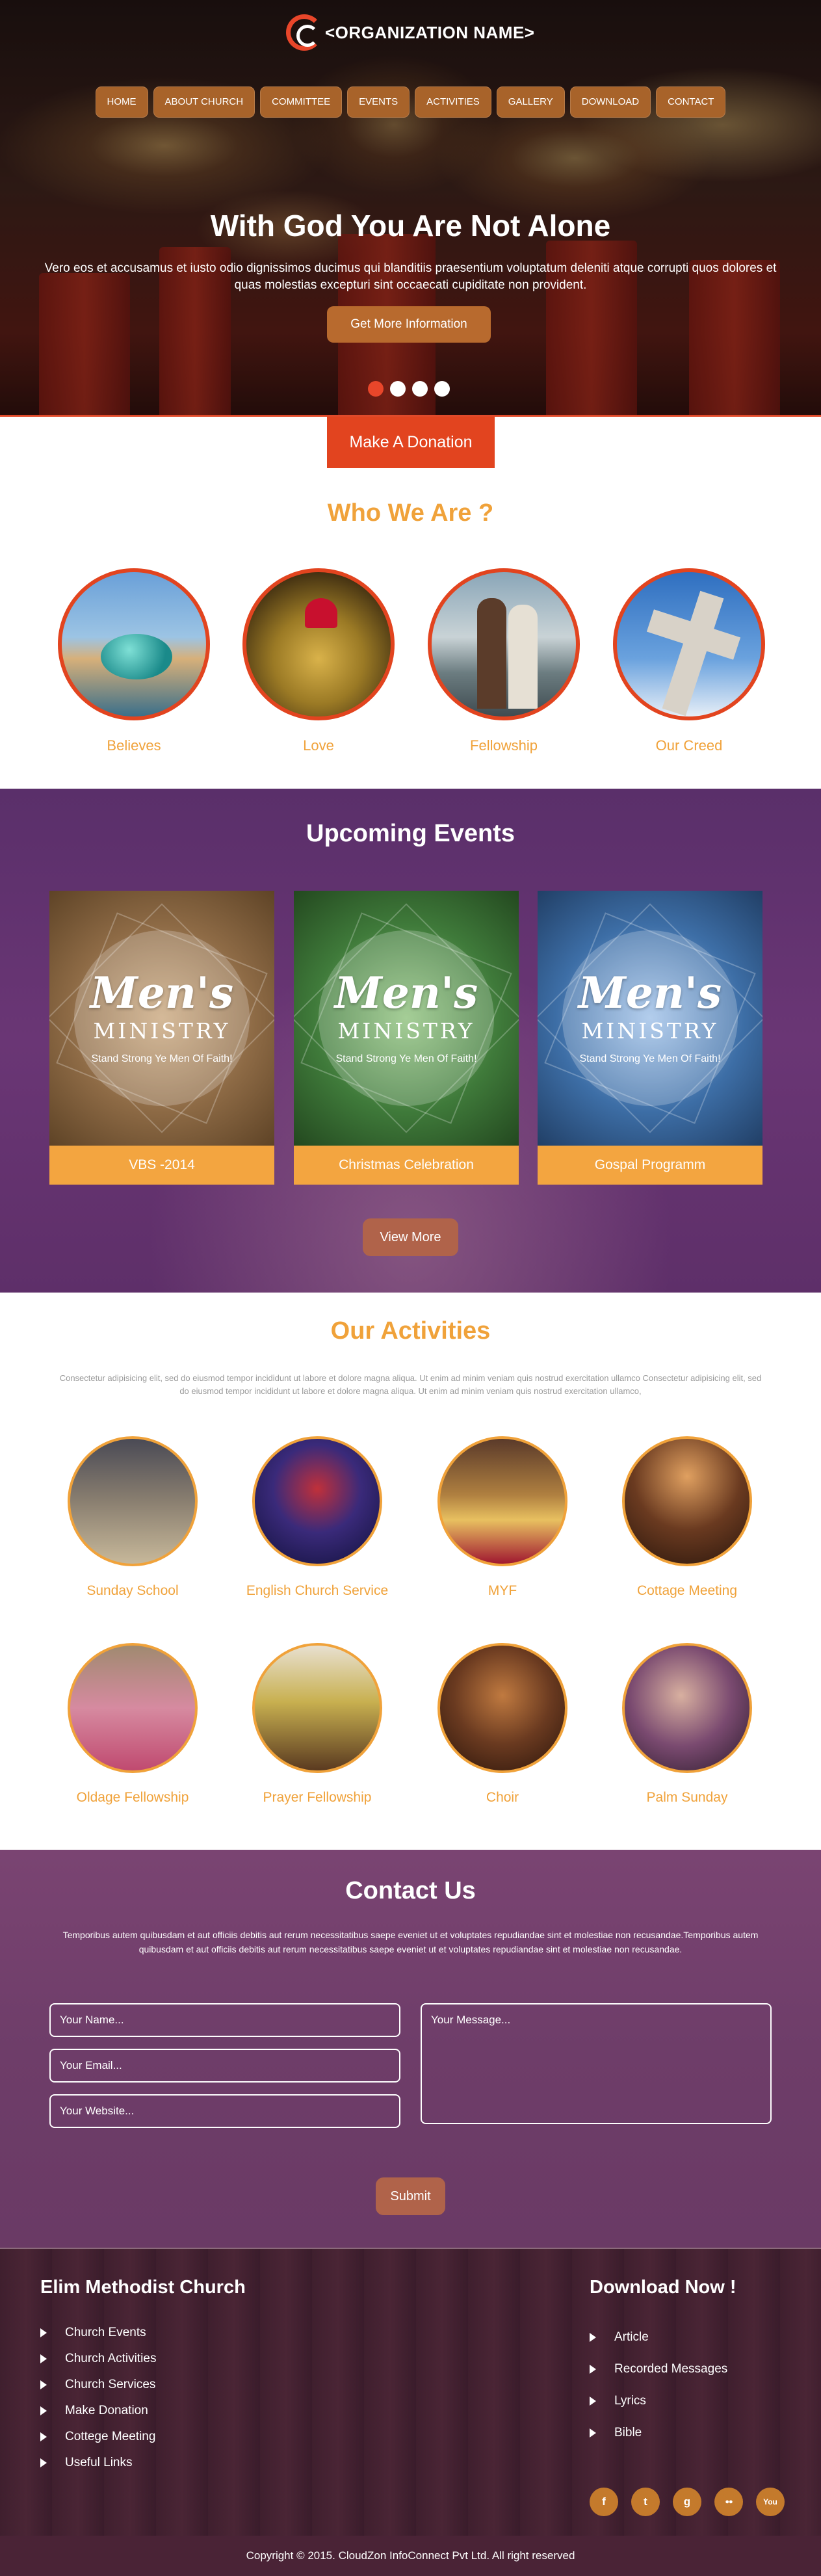 The image size is (821, 2576). What do you see at coordinates (378, 102) in the screenshot?
I see `nav-events: EVENTS` at bounding box center [378, 102].